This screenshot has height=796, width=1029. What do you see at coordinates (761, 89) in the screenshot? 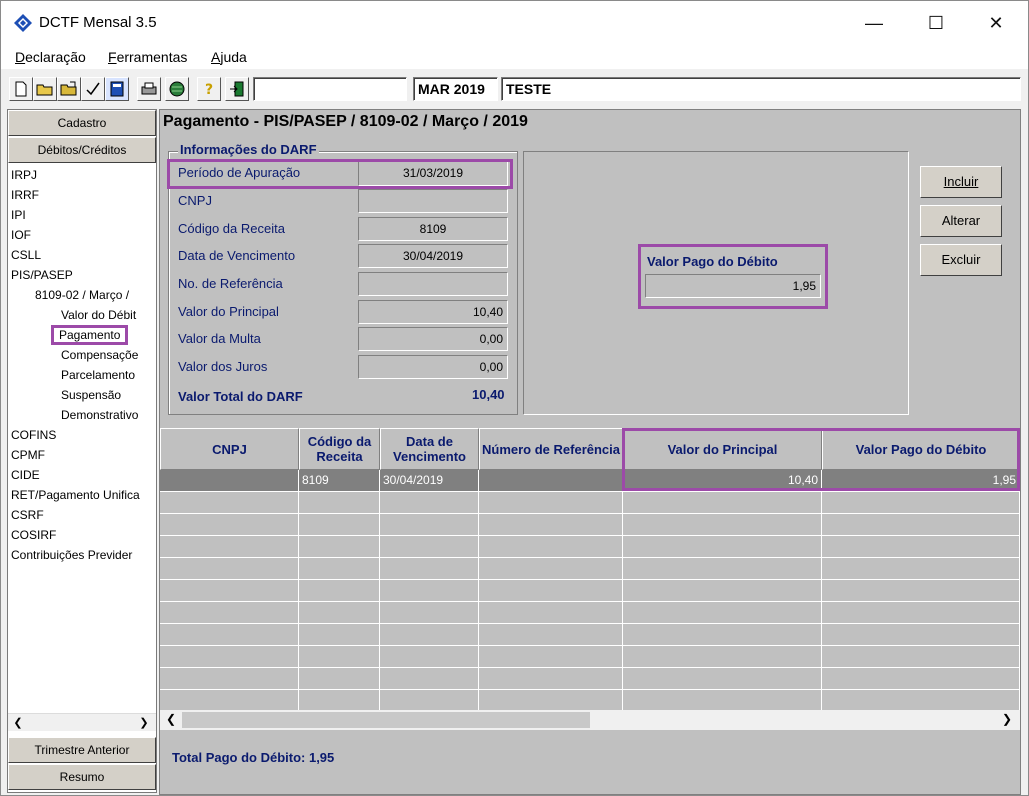
I see `company-field: TESTE` at bounding box center [761, 89].